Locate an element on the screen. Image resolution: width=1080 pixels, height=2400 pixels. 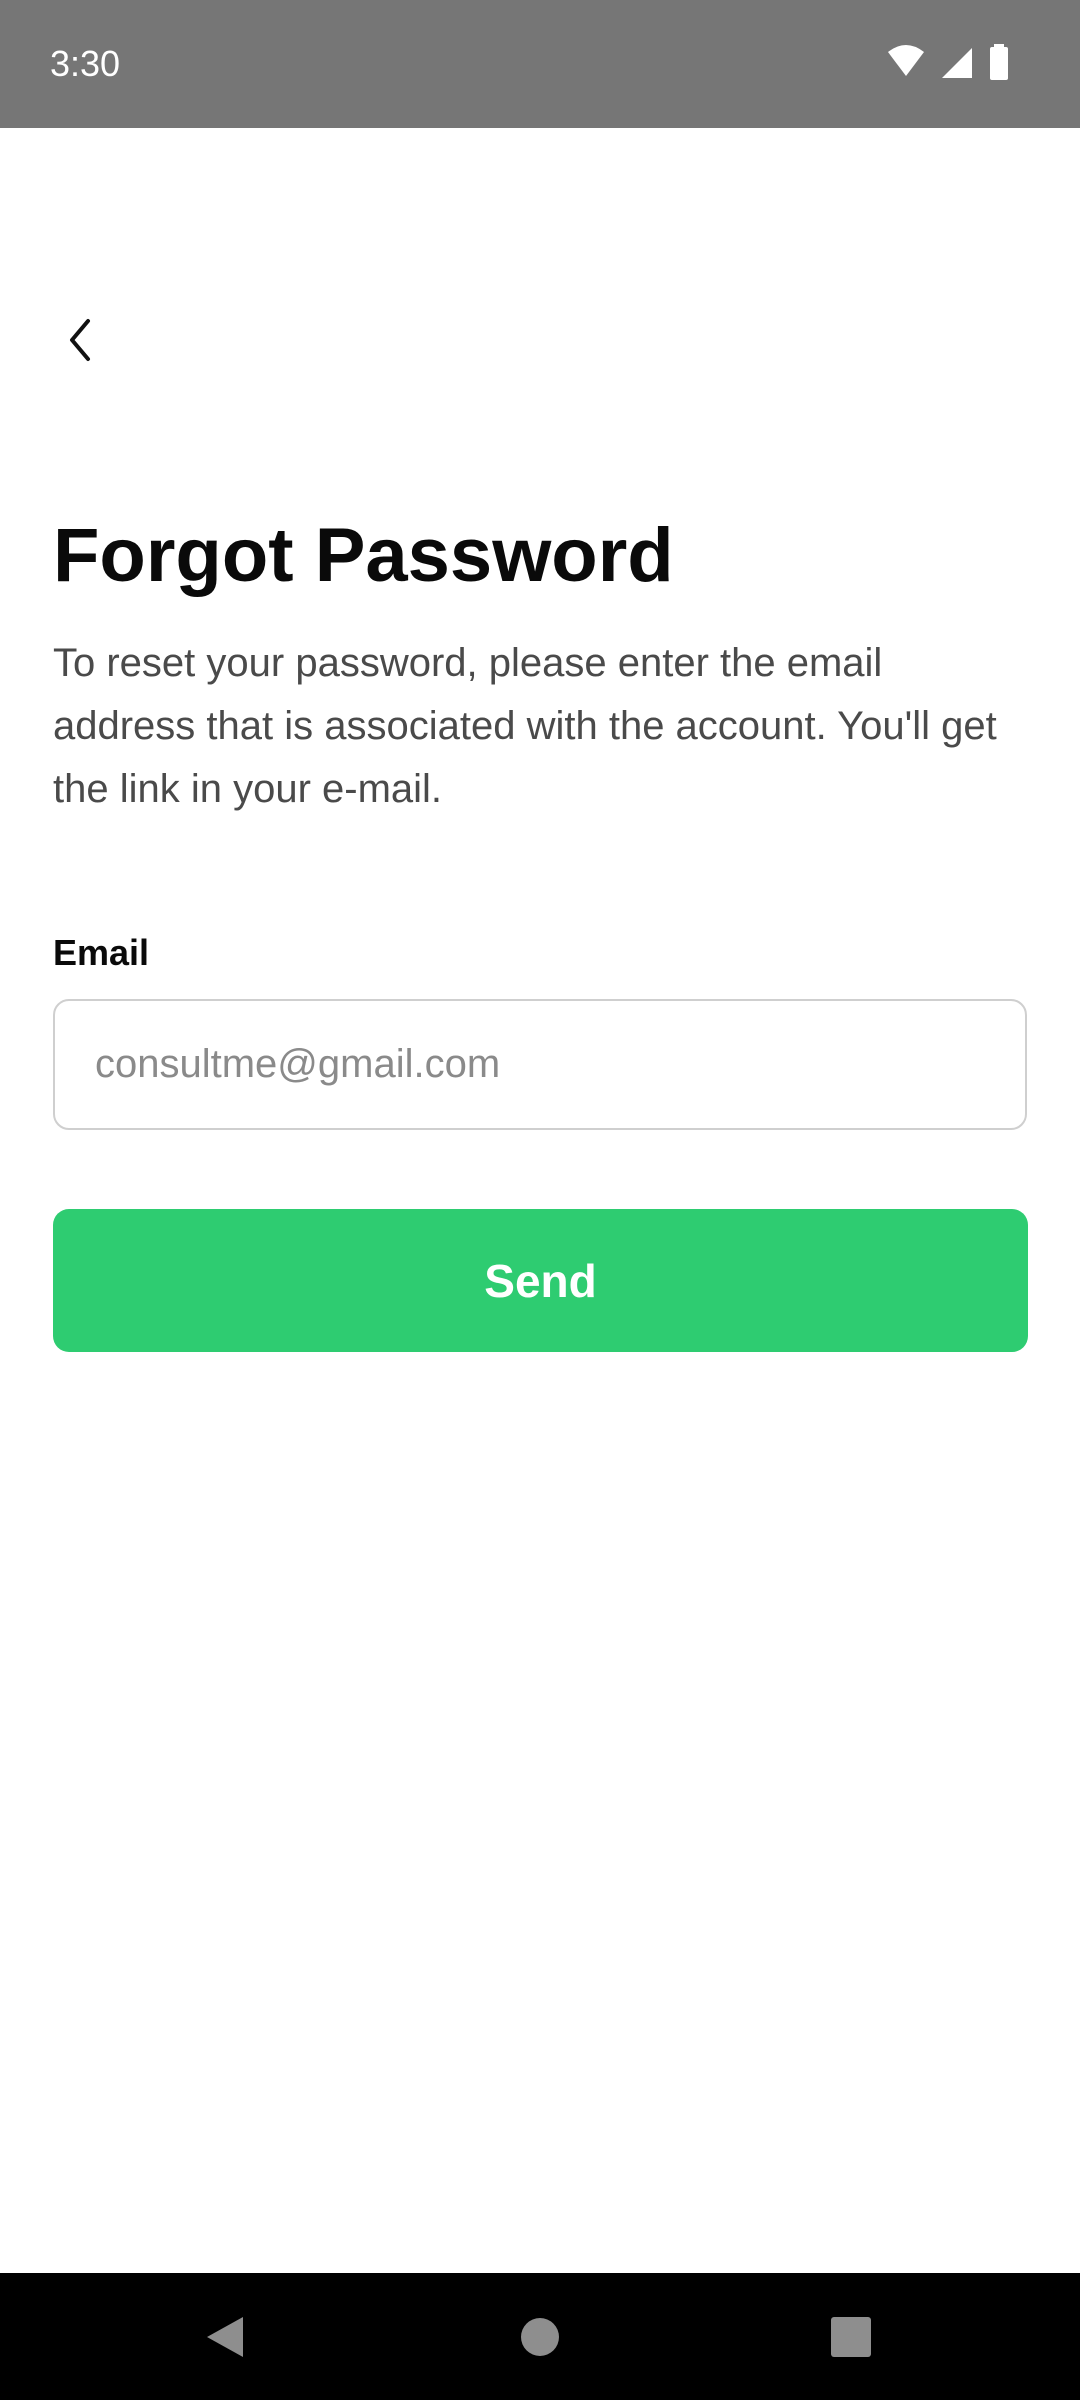
email-field is located at coordinates (540, 1064).